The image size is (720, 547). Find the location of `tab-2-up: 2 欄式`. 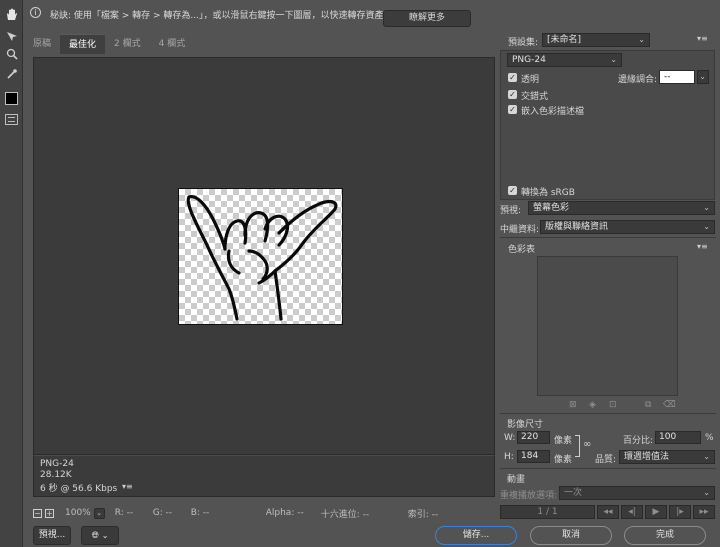

tab-2-up: 2 欄式 is located at coordinates (127, 44).